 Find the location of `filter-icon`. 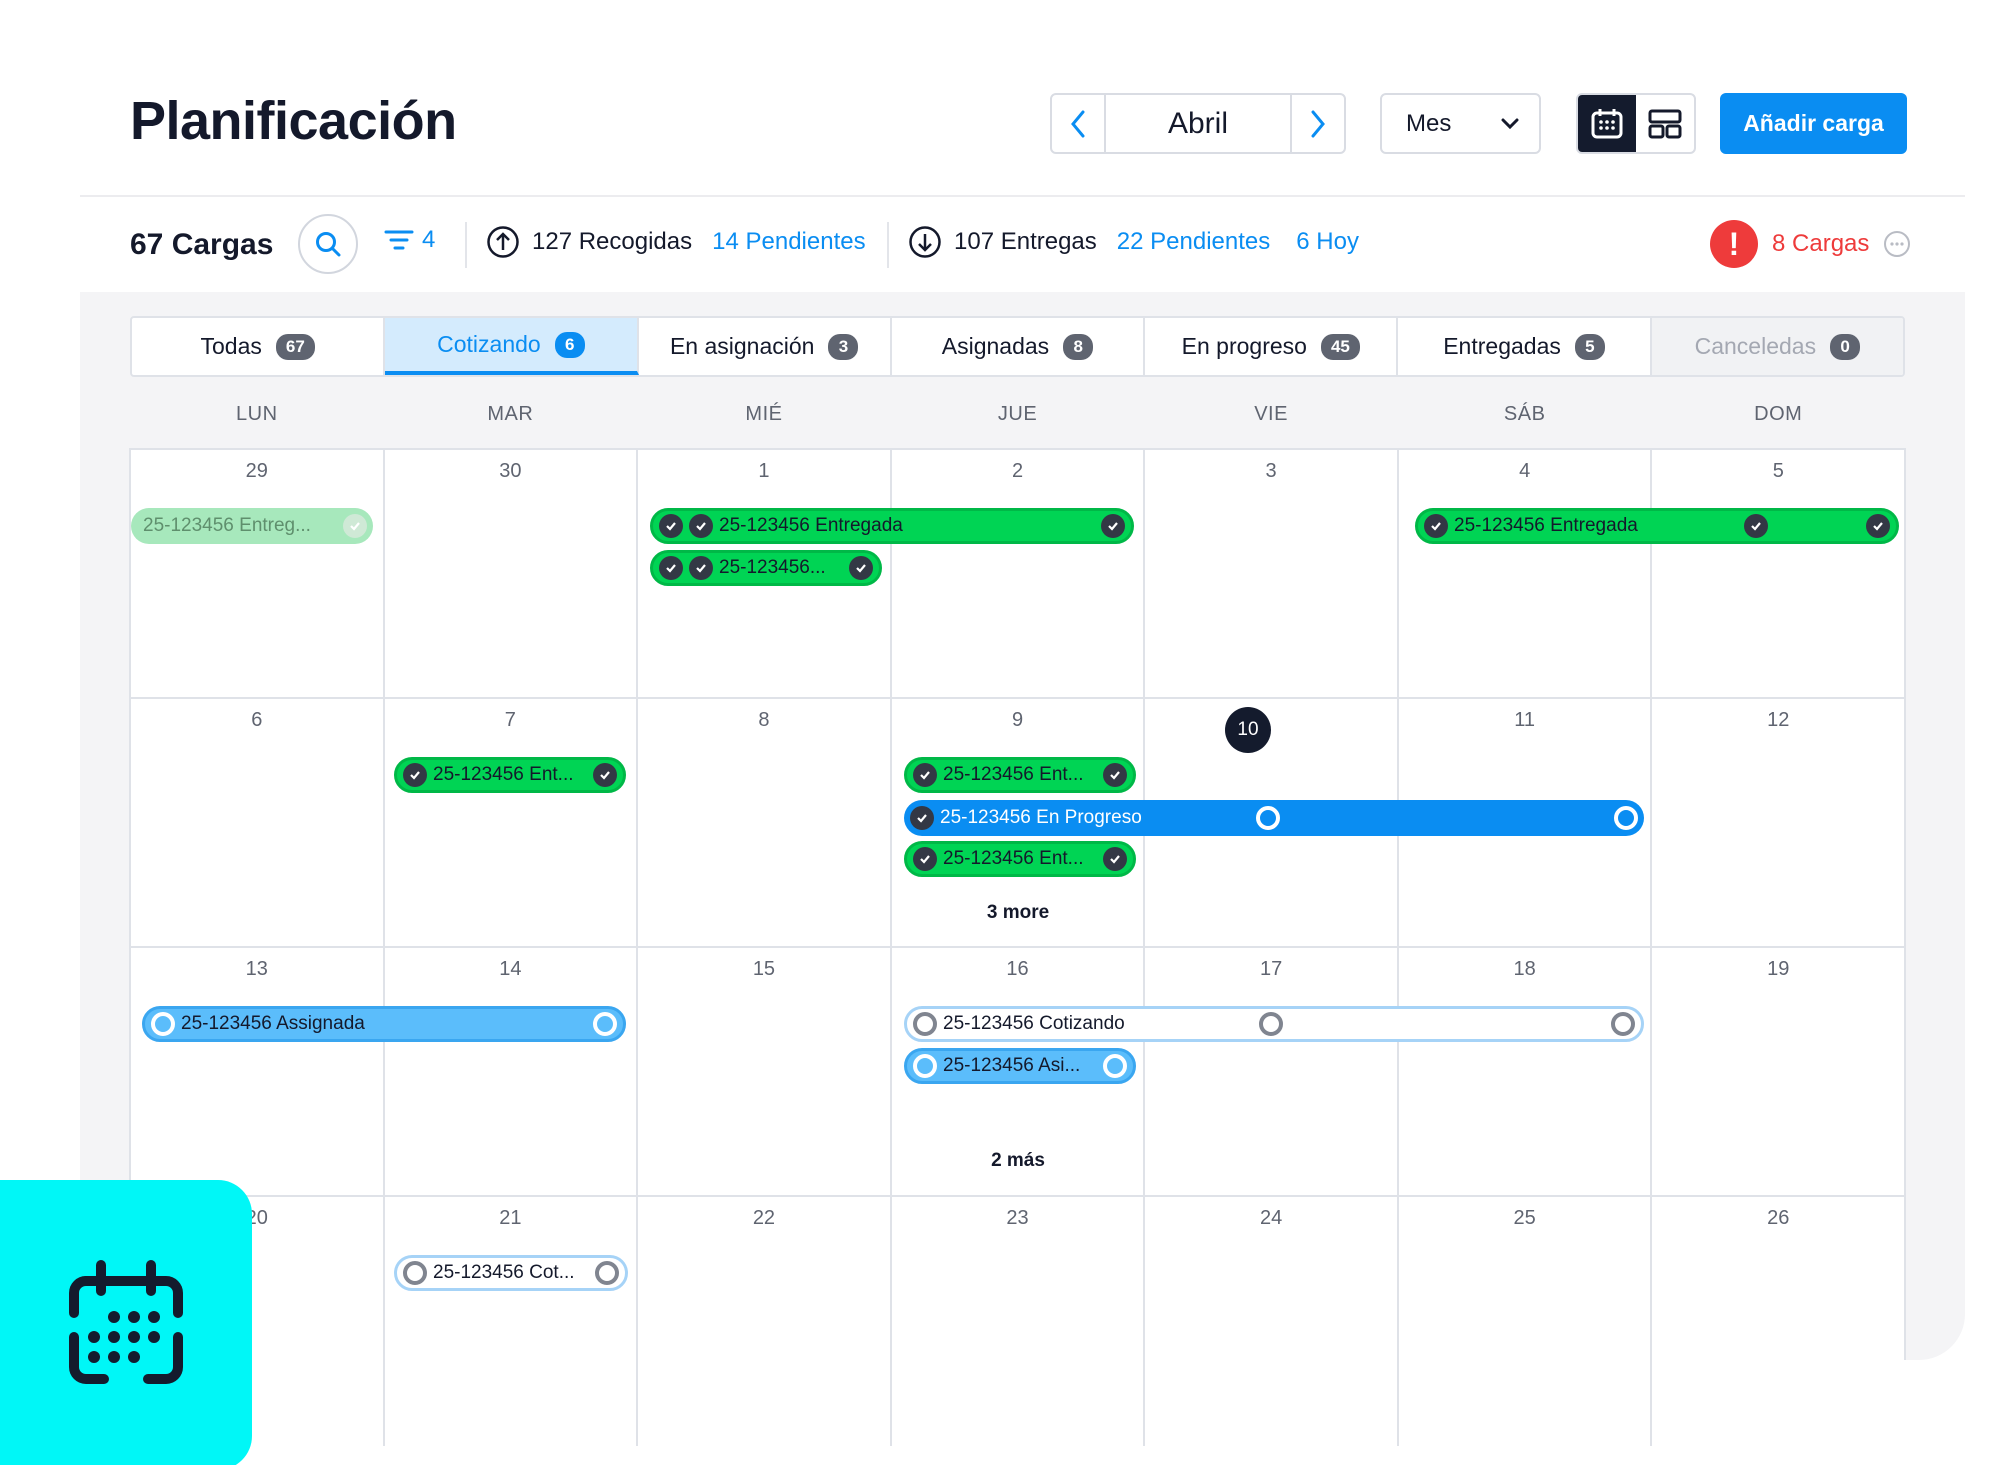

filter-icon is located at coordinates (399, 240).